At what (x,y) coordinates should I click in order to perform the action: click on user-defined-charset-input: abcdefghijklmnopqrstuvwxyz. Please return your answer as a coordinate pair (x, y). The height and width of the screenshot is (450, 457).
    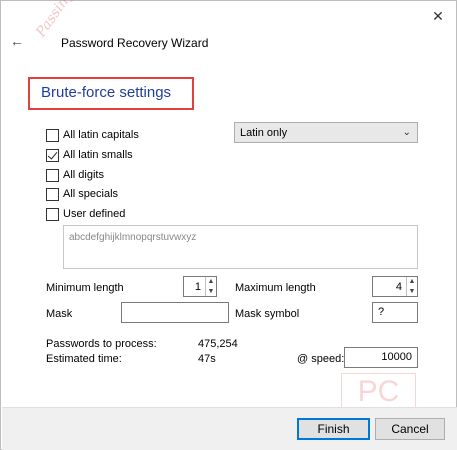
    Looking at the image, I should click on (240, 247).